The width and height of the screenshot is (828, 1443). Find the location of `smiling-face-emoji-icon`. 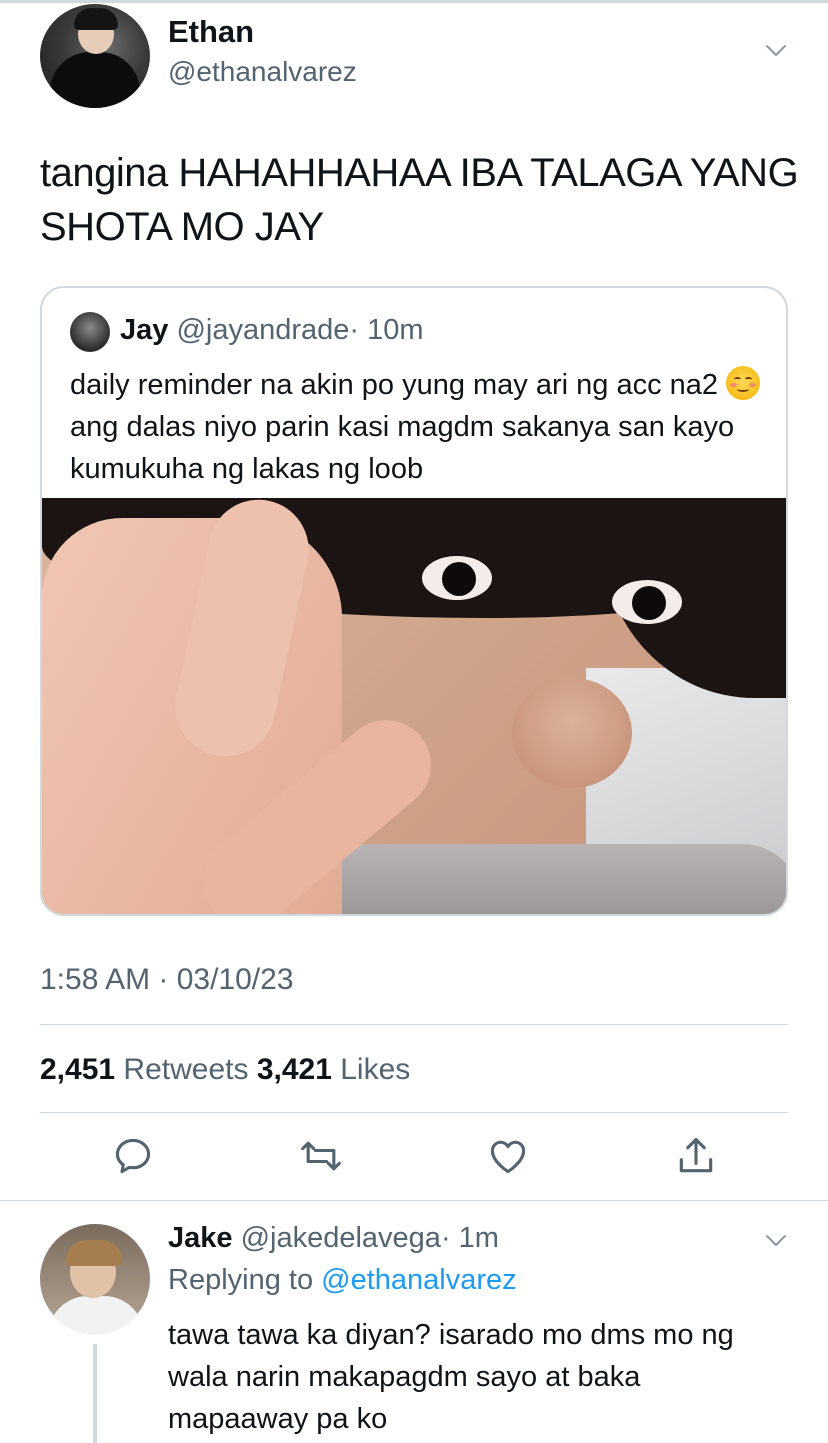

smiling-face-emoji-icon is located at coordinates (743, 383).